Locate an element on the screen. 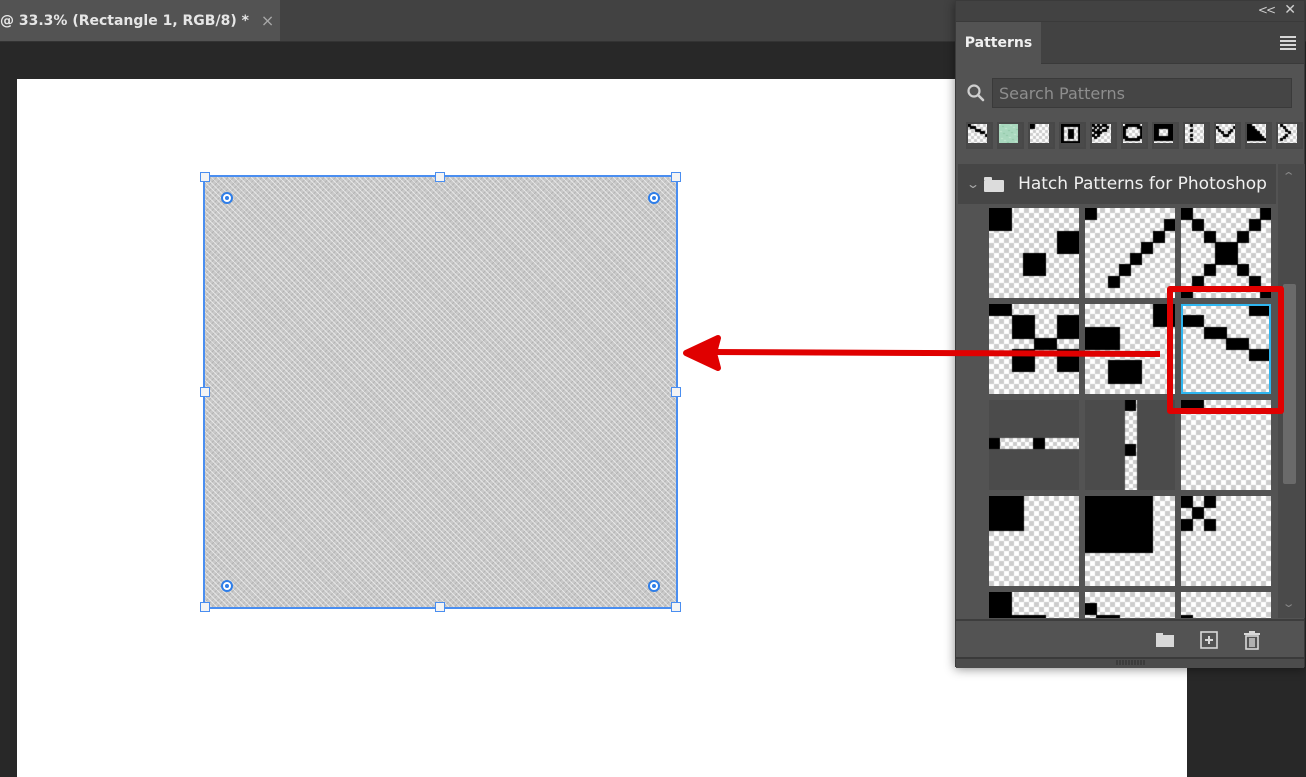  recent-pattern-framed-bar is located at coordinates (1072, 135).